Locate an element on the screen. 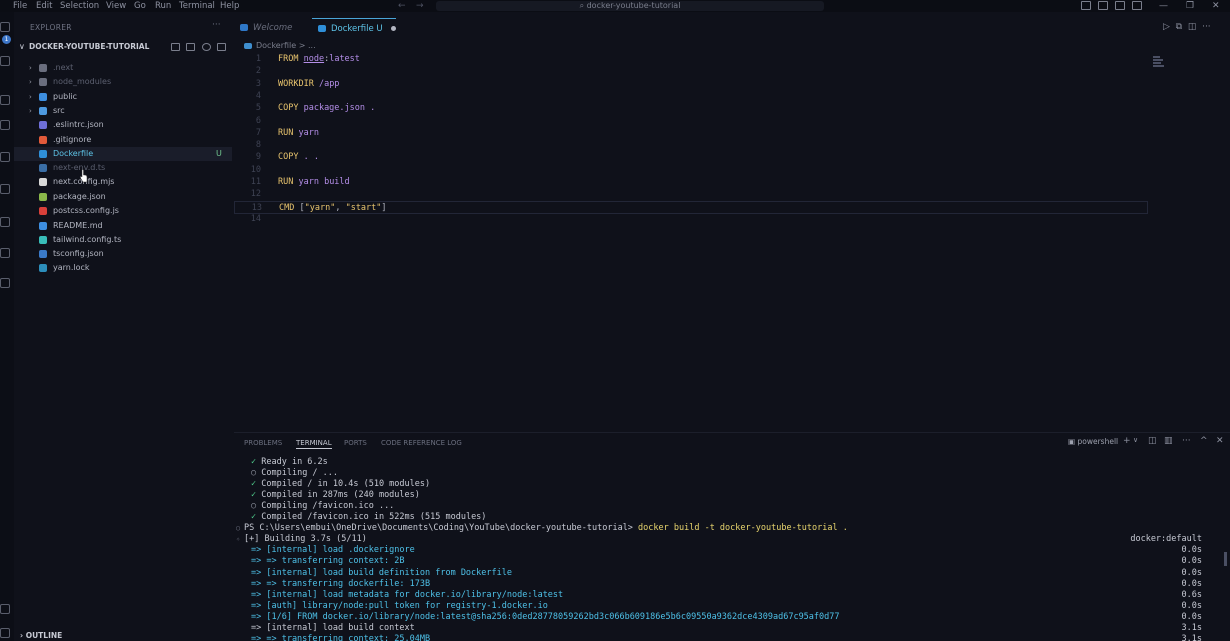 The height and width of the screenshot is (641, 1230). code-line: 8 is located at coordinates (691, 145).